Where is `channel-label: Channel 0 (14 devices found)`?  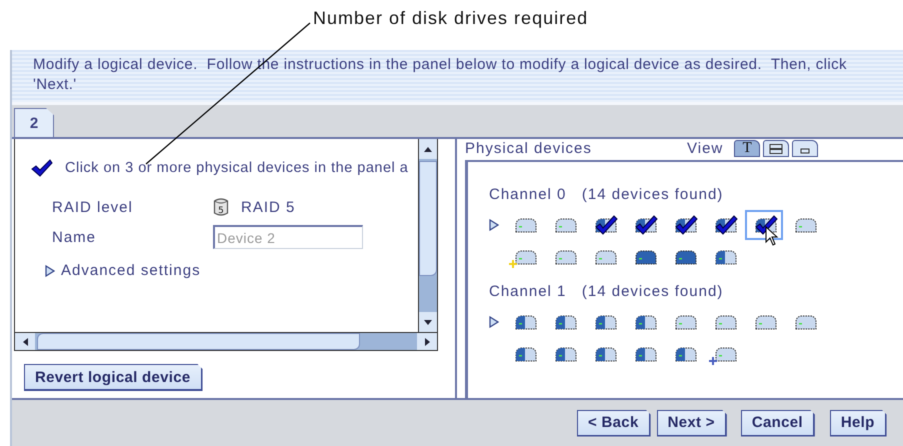
channel-label: Channel 0 (14 devices found) is located at coordinates (606, 194).